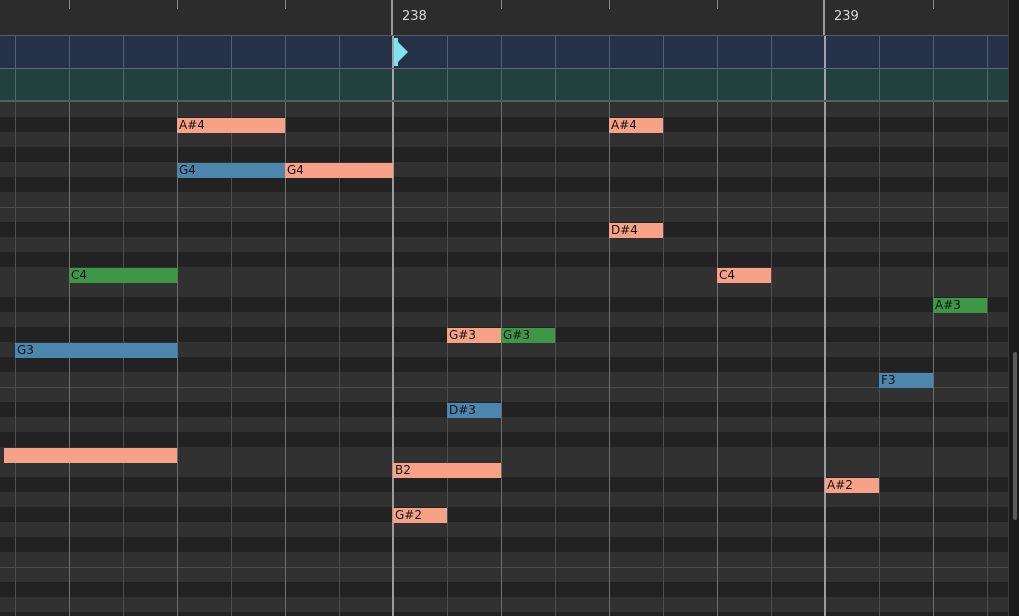 Image resolution: width=1019 pixels, height=616 pixels. I want to click on midi-note, so click(90, 455).